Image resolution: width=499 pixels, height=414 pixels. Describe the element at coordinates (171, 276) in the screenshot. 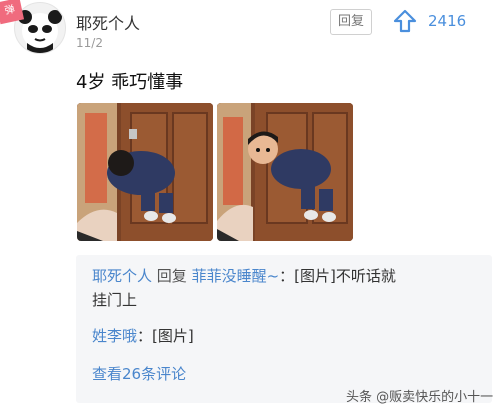

I see `reply-keyword: 回复` at that location.